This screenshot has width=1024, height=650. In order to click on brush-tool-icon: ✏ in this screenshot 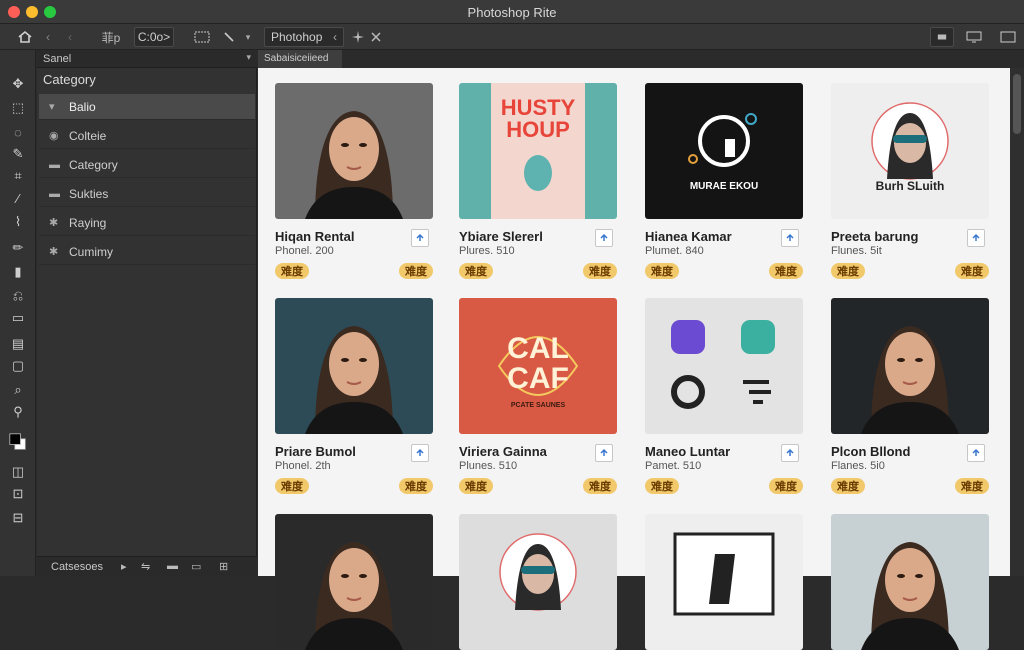, I will do `click(18, 248)`.